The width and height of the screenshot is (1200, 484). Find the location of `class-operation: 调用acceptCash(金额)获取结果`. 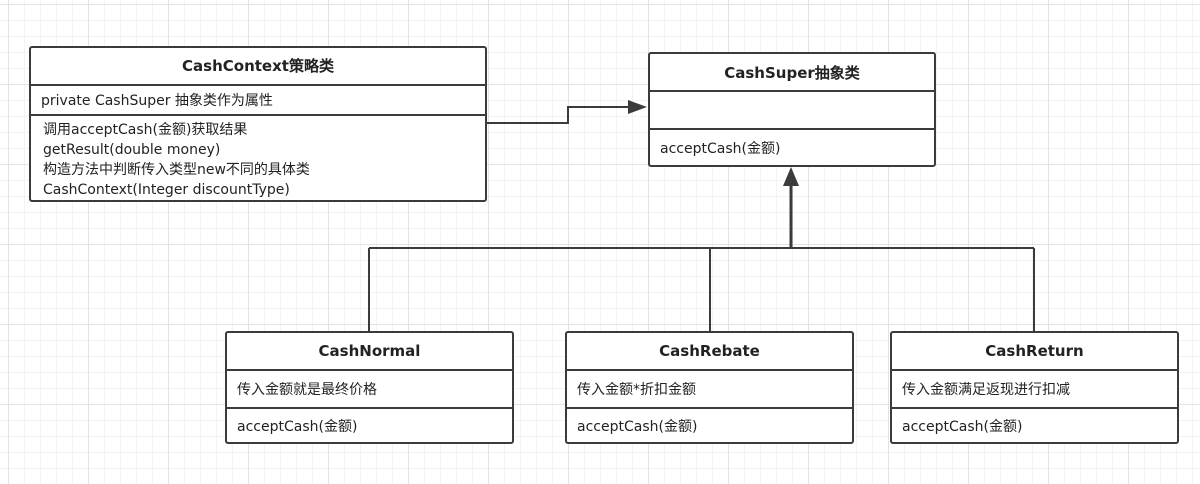

class-operation: 调用acceptCash(金额)获取结果 is located at coordinates (145, 130).